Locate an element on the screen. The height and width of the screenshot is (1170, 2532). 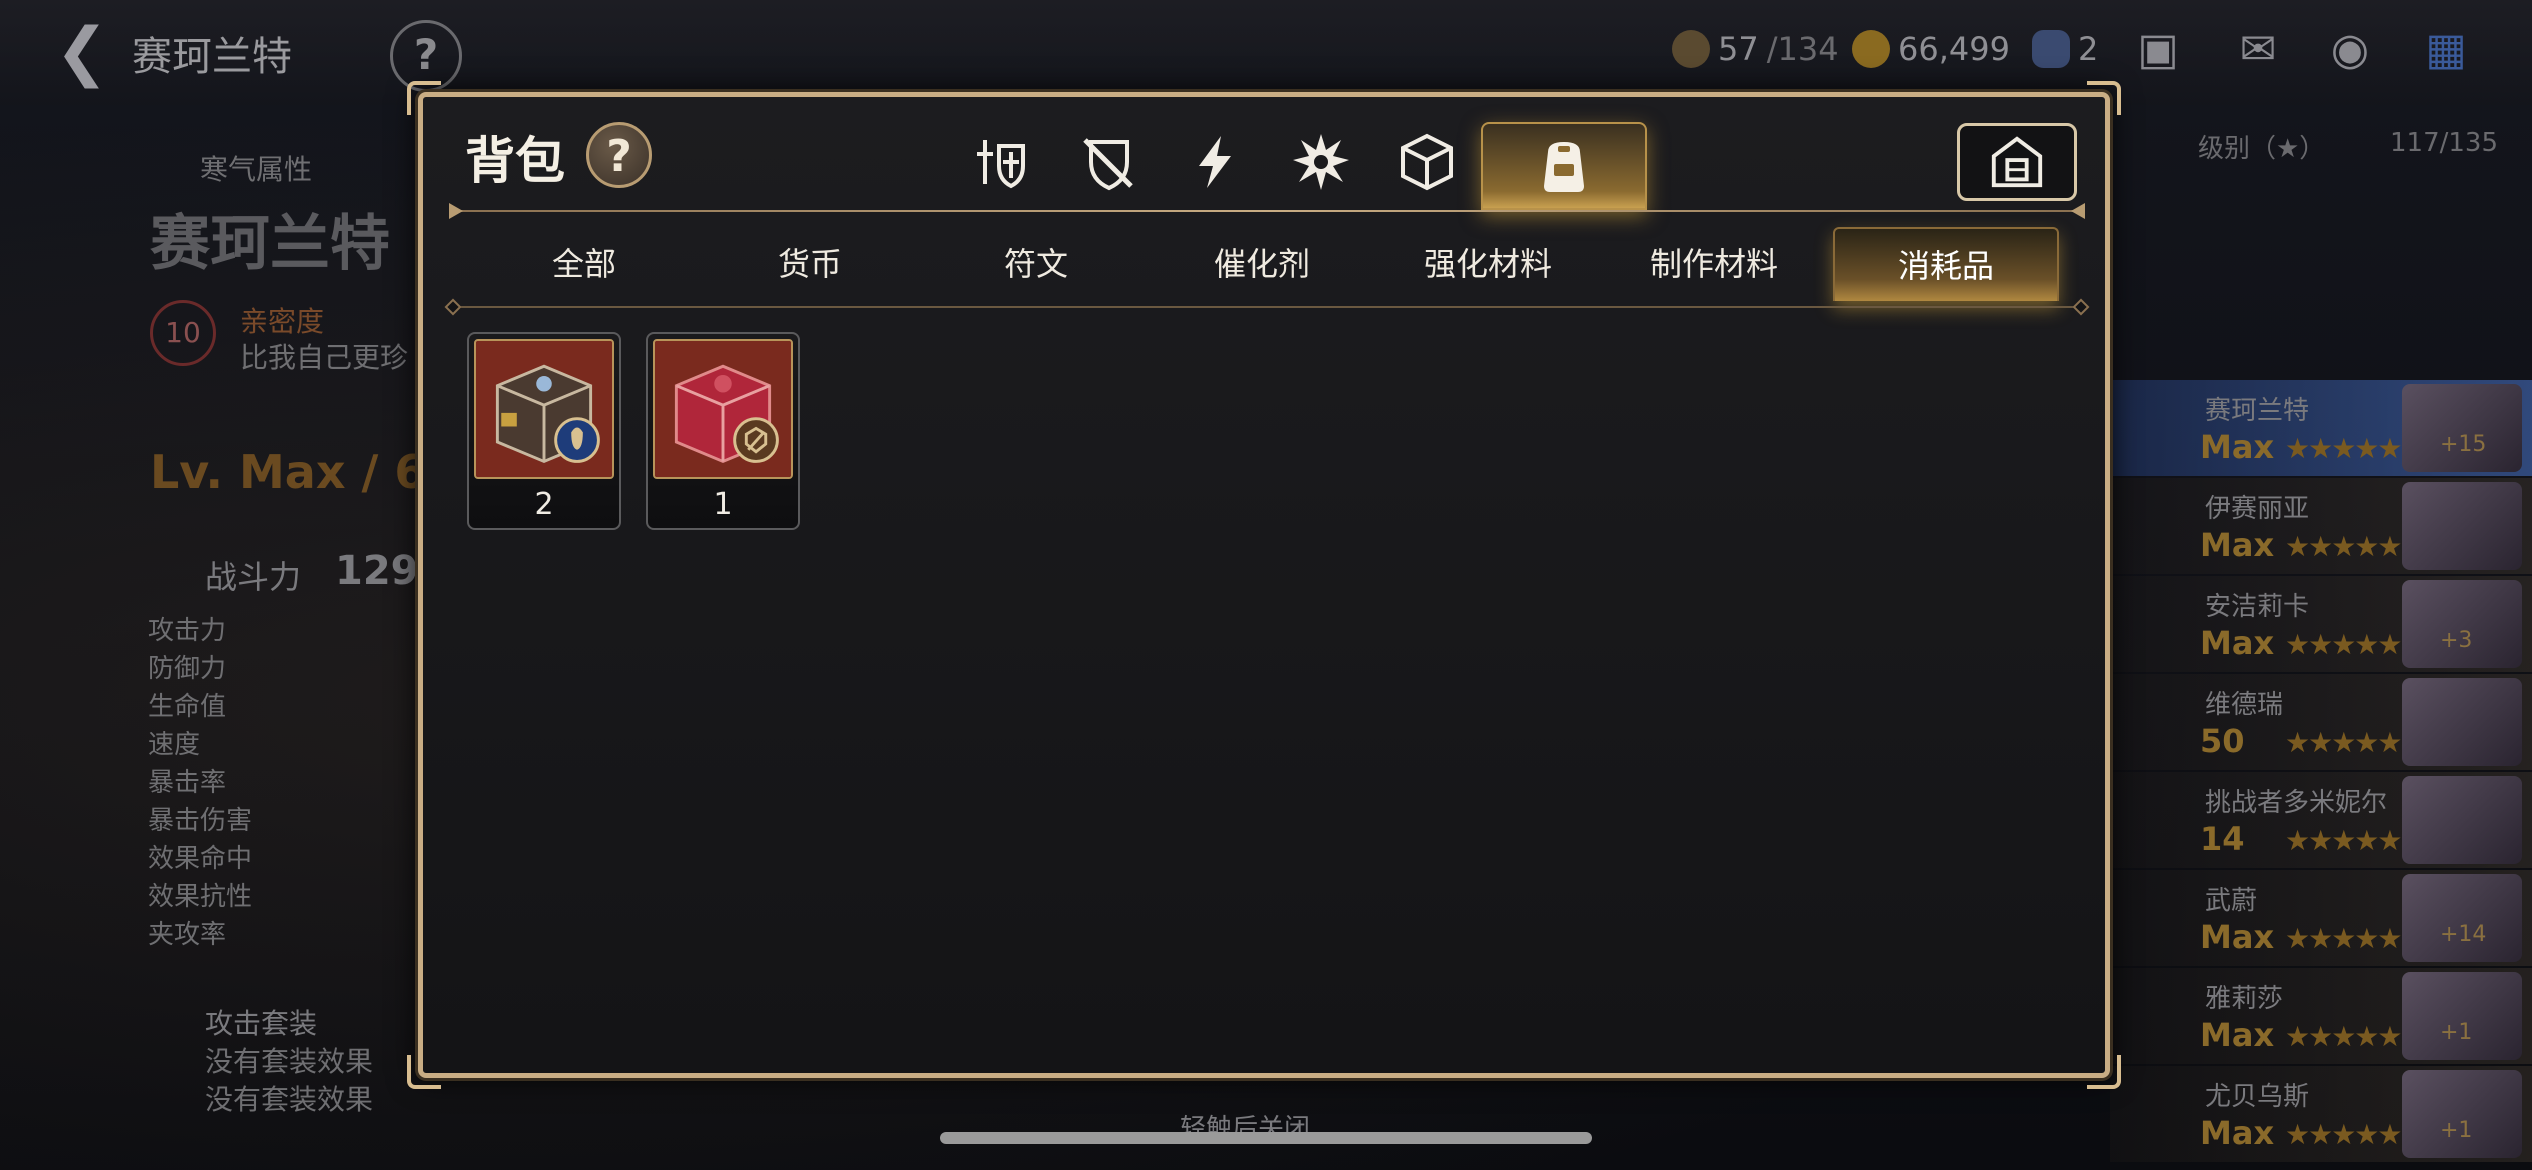
top-bar: ❮ 赛珂兰特 ? 57/134 66,499 2 ▣ ✉ ◉ ▦ is located at coordinates (1266, 52).